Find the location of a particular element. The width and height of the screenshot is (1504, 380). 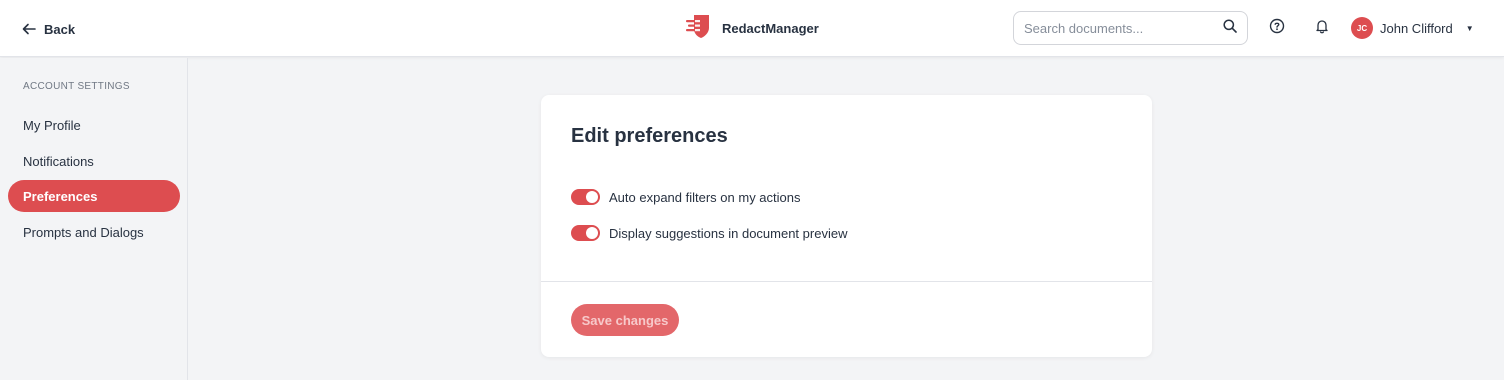

card-divider is located at coordinates (846, 281).